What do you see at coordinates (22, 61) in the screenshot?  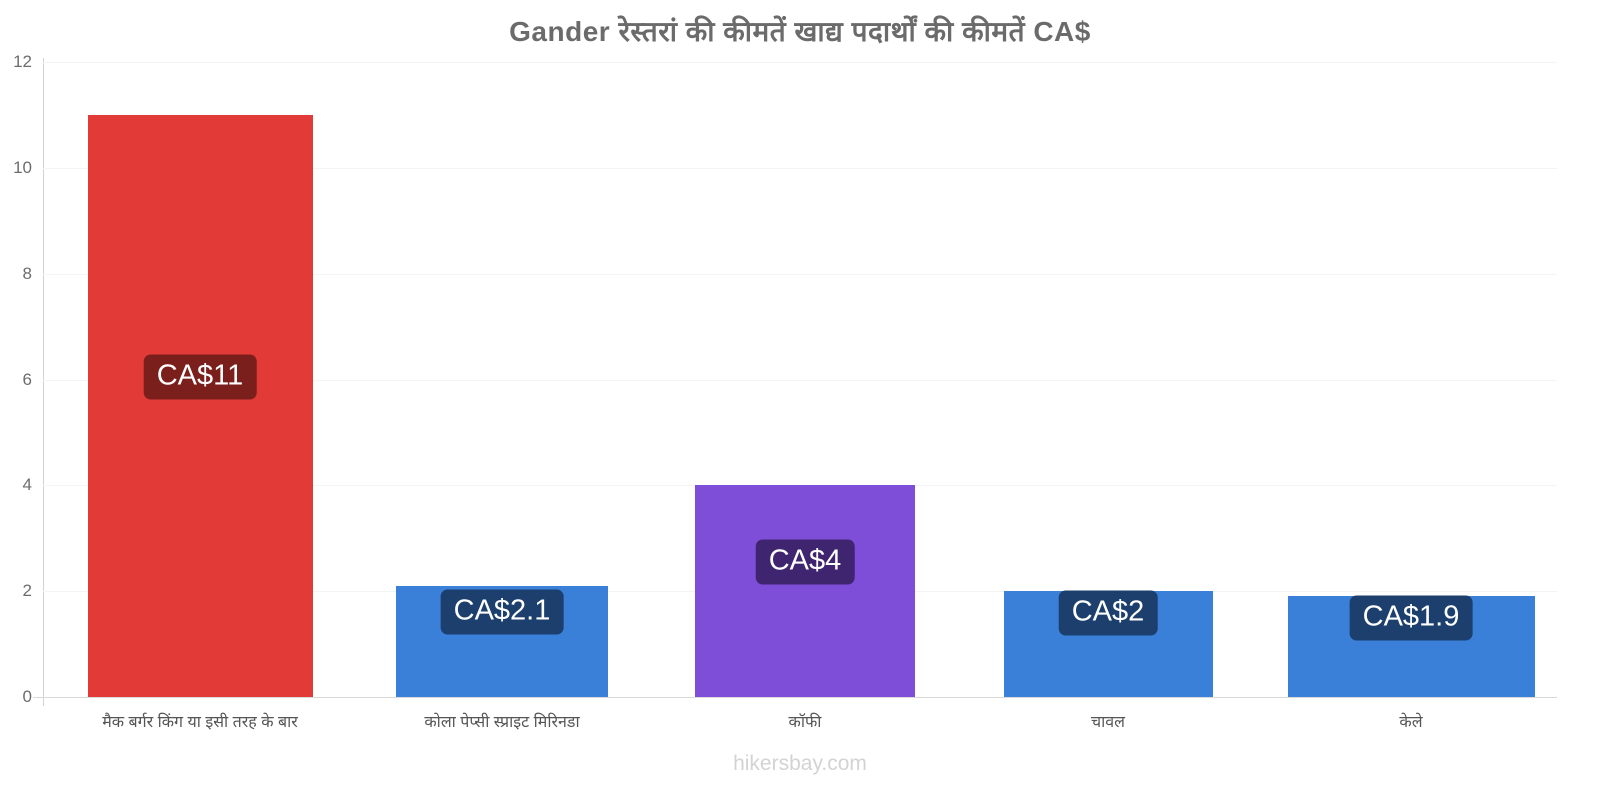 I see `y-tick-label: 12` at bounding box center [22, 61].